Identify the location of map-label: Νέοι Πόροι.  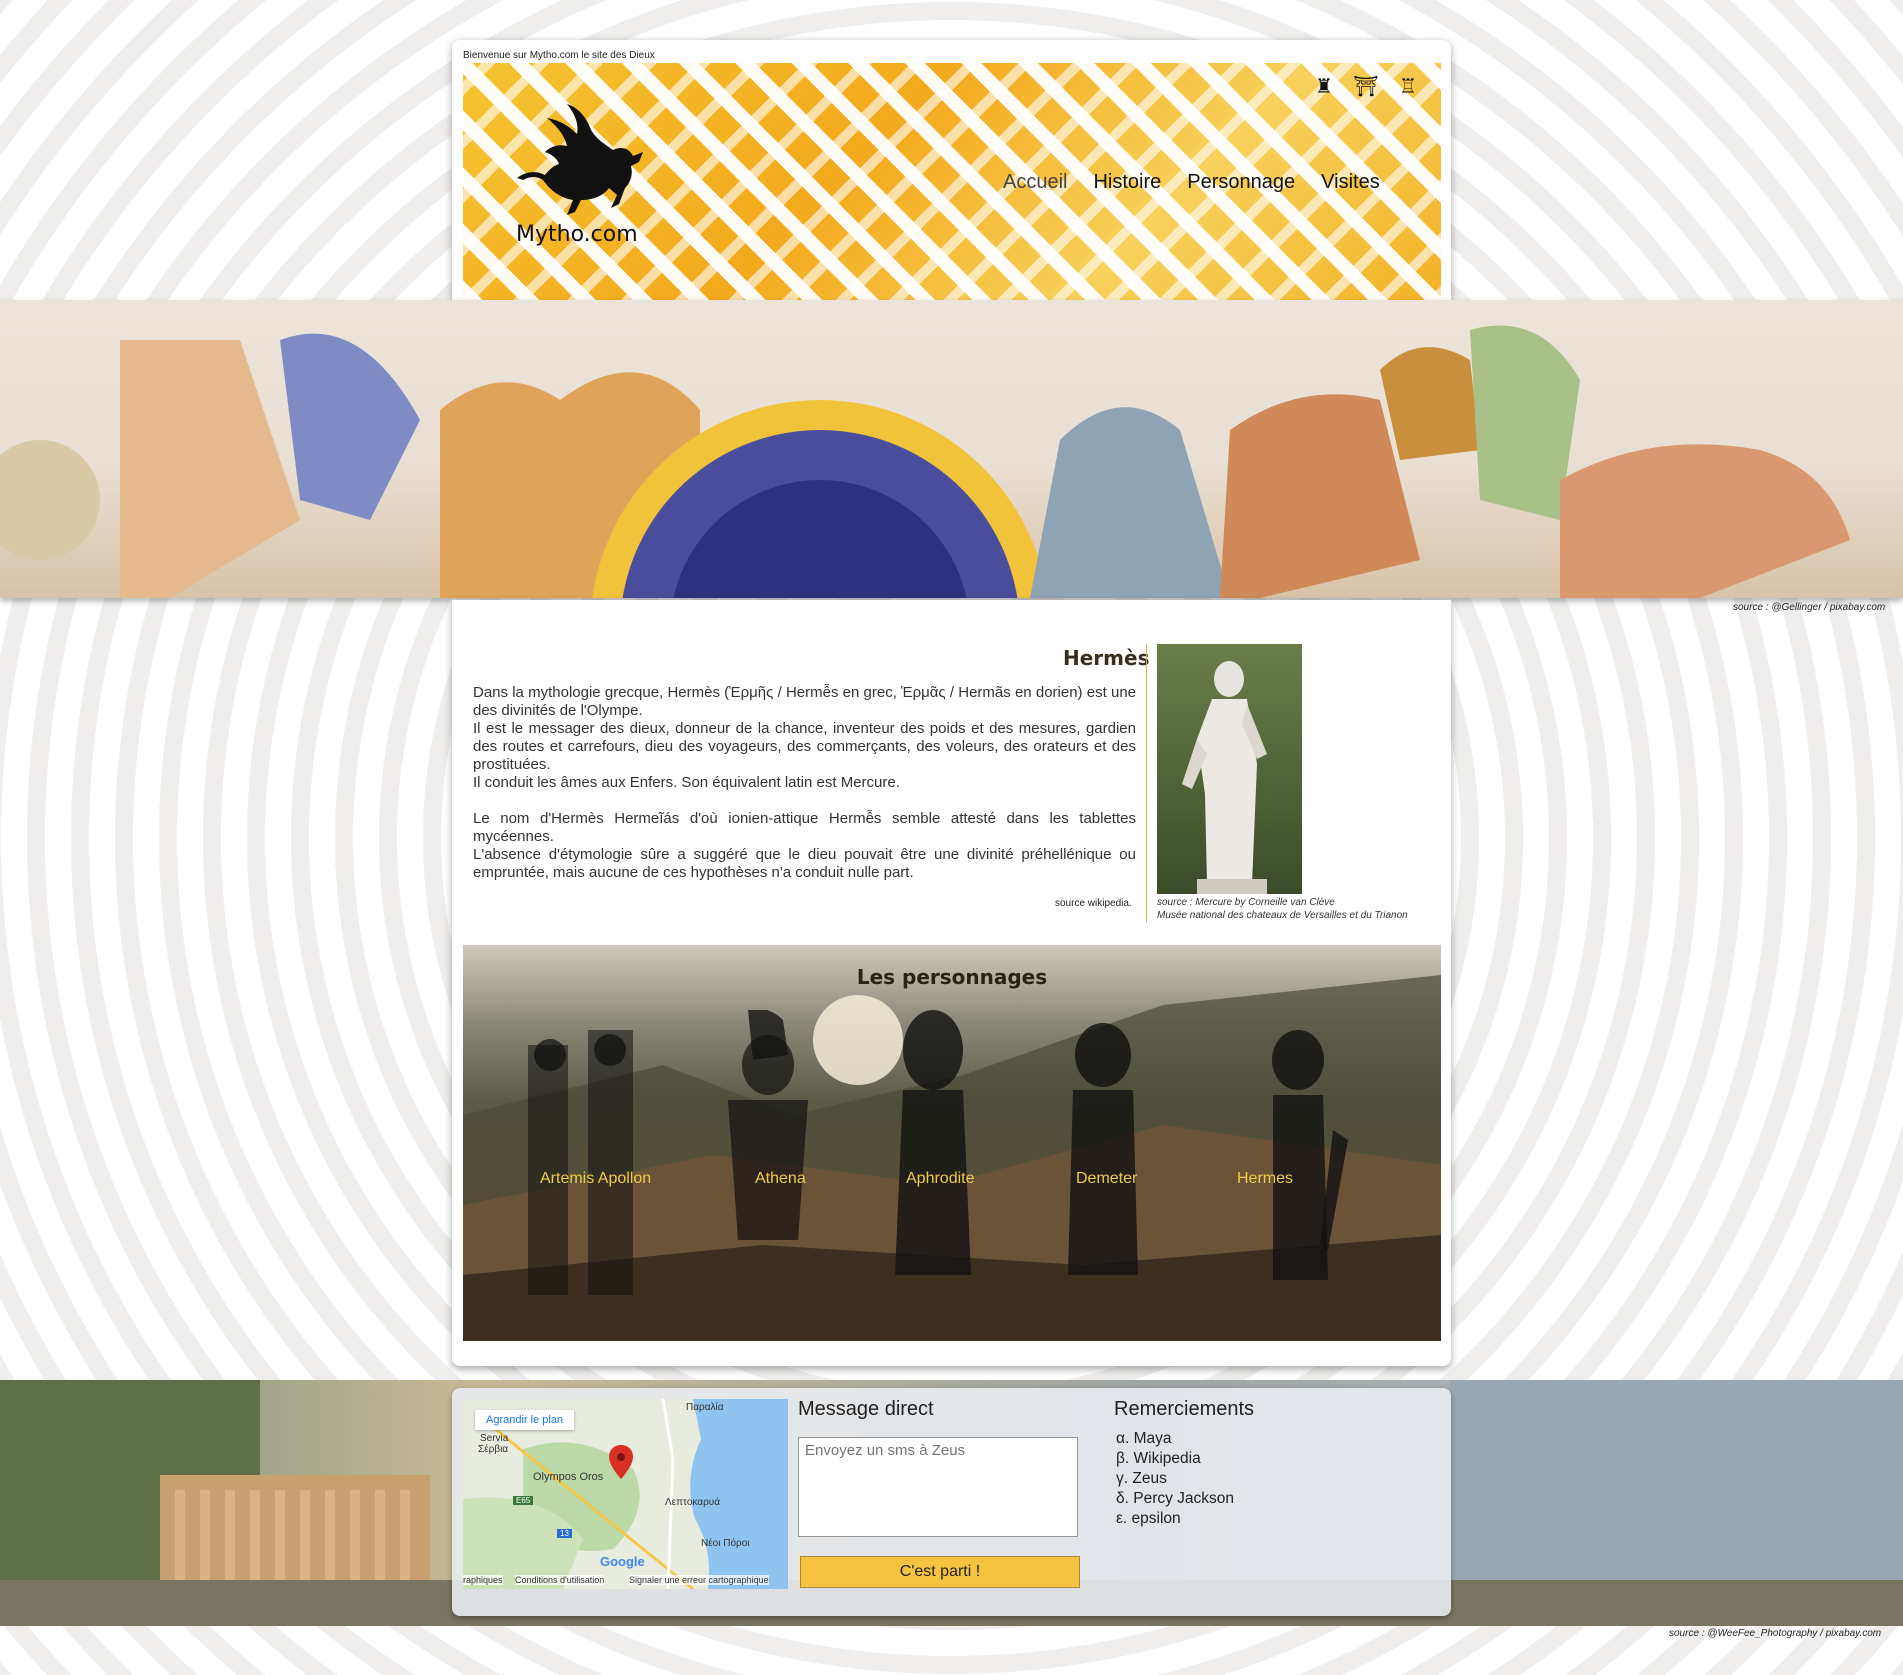
(725, 1543).